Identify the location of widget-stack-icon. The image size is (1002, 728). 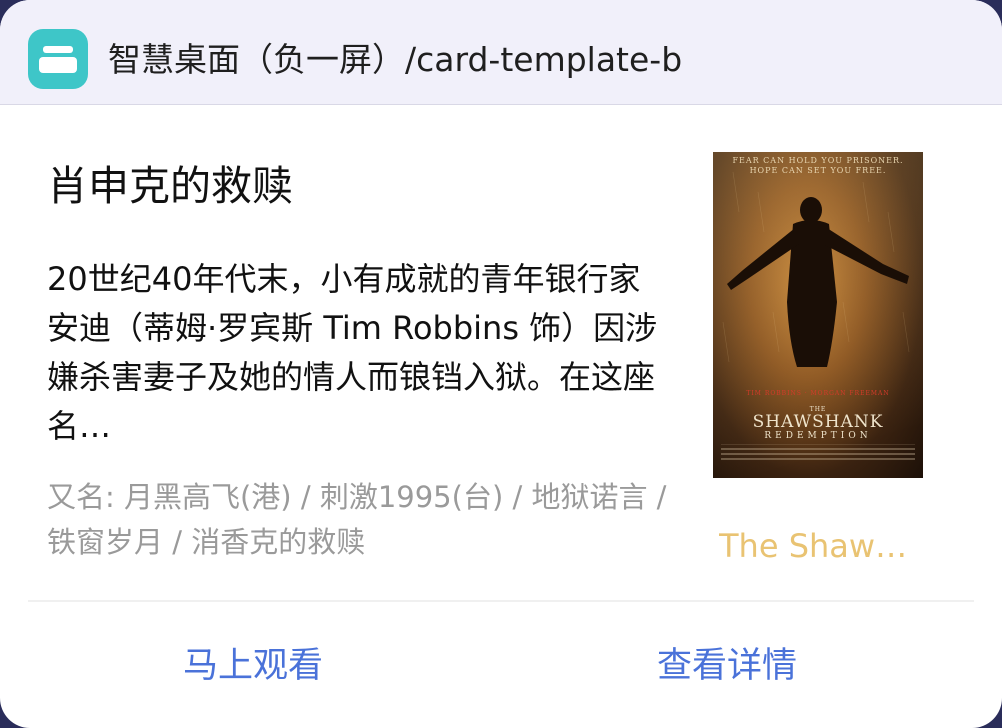
(58, 59).